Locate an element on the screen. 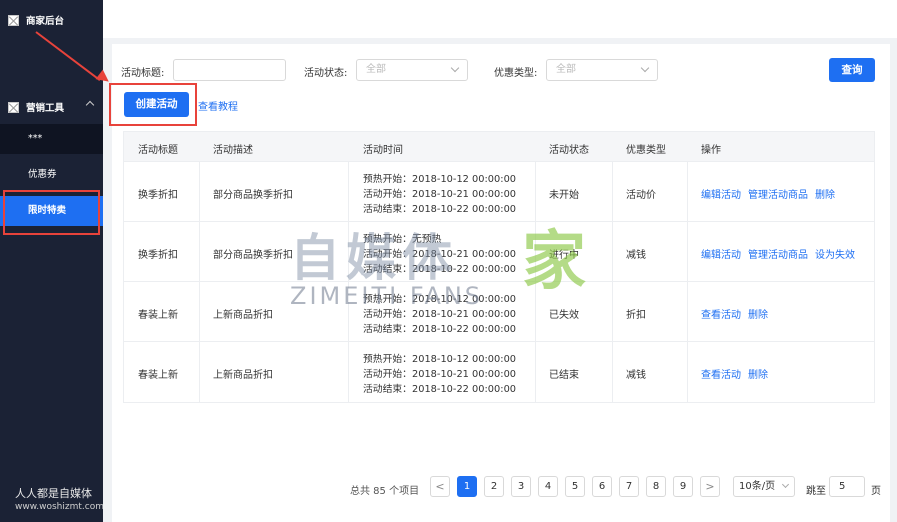 The width and height of the screenshot is (897, 522). page-button-2: 2 is located at coordinates (494, 486).